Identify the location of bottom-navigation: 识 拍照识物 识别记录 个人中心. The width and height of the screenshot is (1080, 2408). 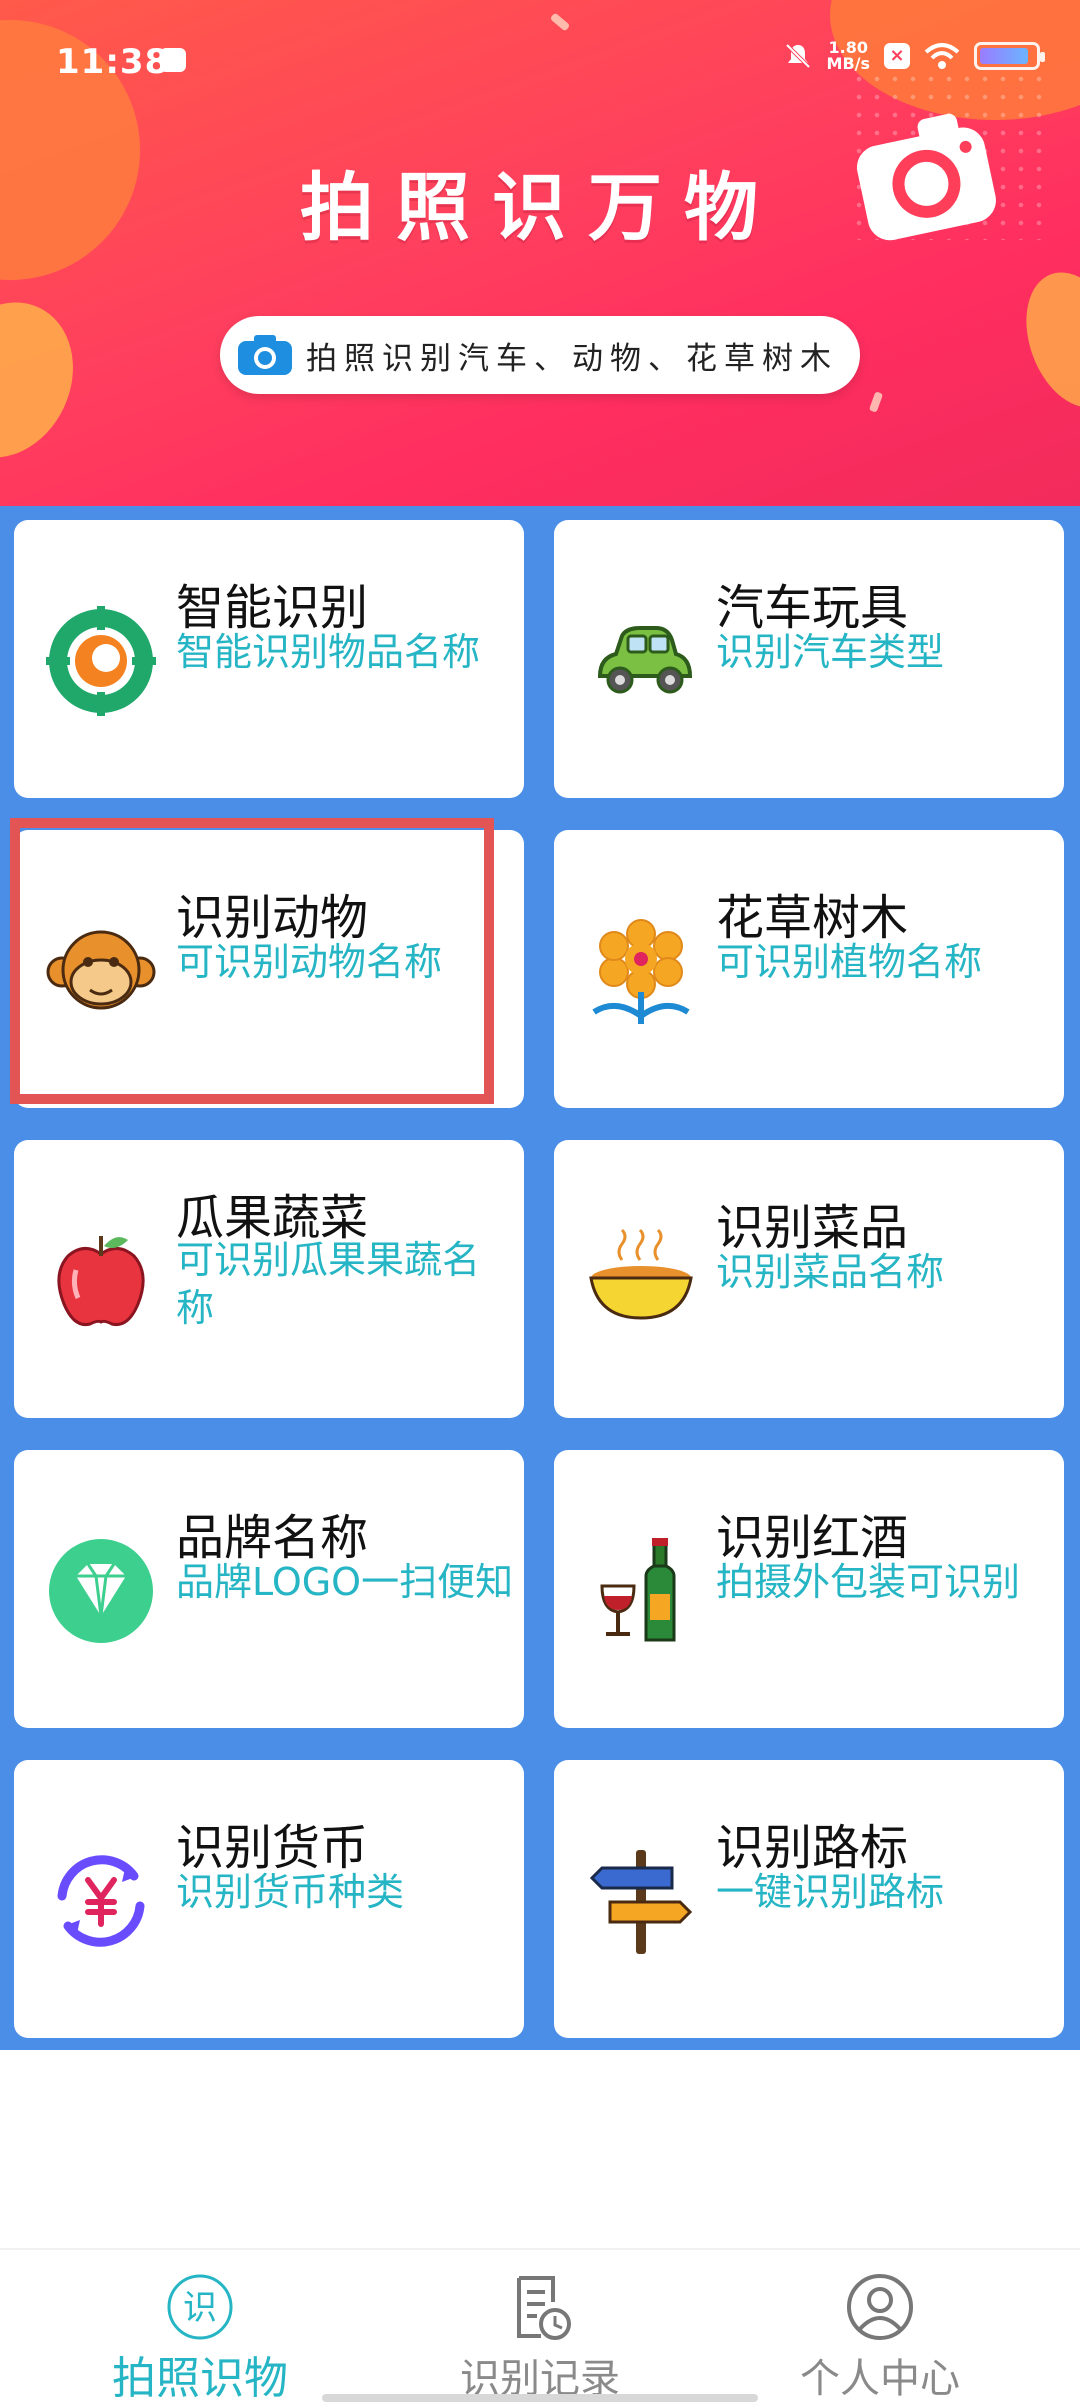
(540, 2328).